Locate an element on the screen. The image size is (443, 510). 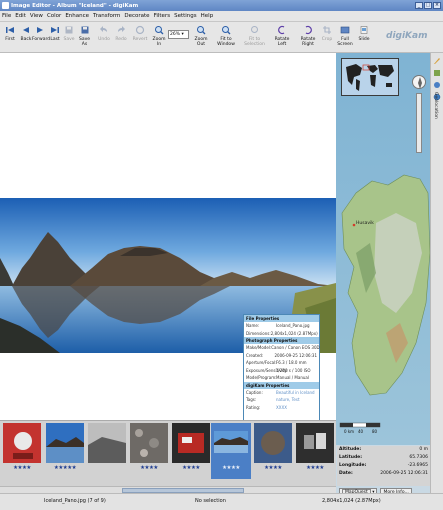
zoom-combobox: 26% ▾ is located at coordinates (178, 34).